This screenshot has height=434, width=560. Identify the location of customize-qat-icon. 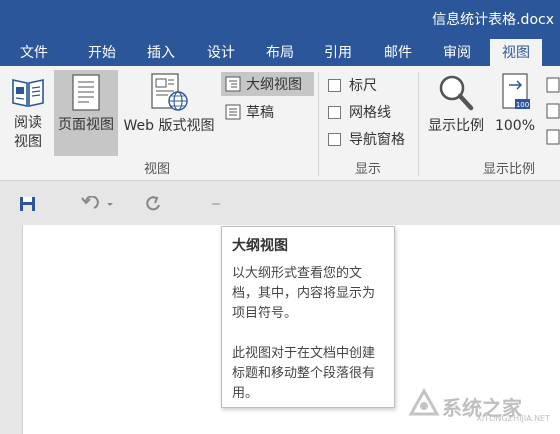
(216, 205).